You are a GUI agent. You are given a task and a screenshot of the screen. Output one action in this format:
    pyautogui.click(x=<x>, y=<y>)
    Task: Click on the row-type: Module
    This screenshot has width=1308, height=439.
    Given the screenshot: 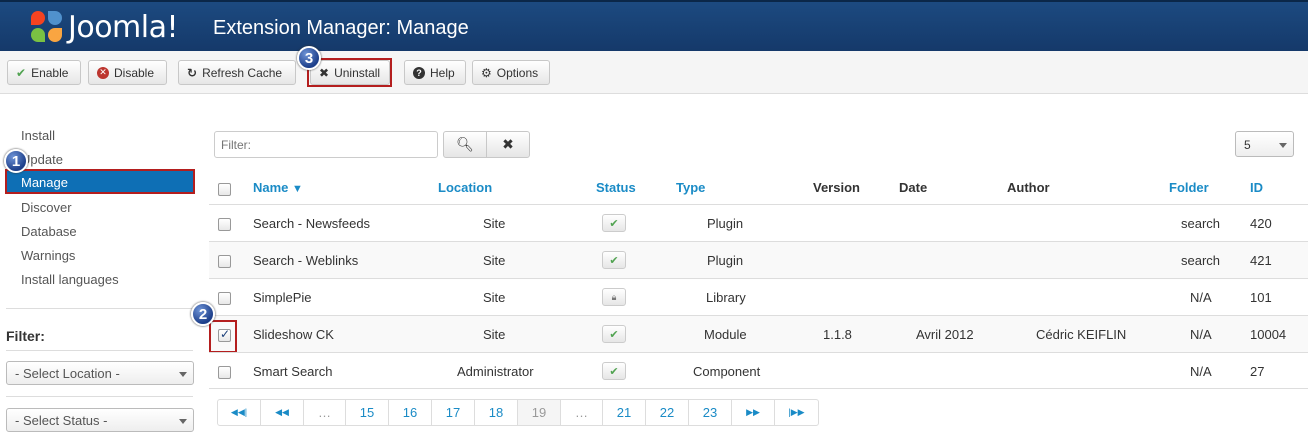 What is the action you would take?
    pyautogui.click(x=725, y=334)
    